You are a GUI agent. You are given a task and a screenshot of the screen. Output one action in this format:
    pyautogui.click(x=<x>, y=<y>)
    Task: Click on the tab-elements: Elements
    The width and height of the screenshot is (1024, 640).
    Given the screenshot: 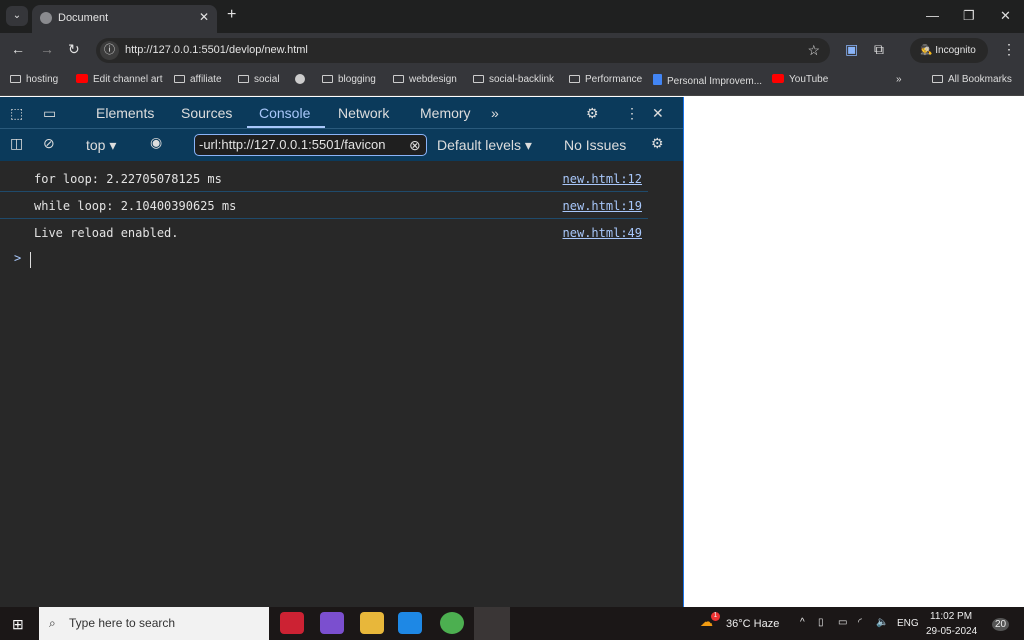 What is the action you would take?
    pyautogui.click(x=125, y=113)
    